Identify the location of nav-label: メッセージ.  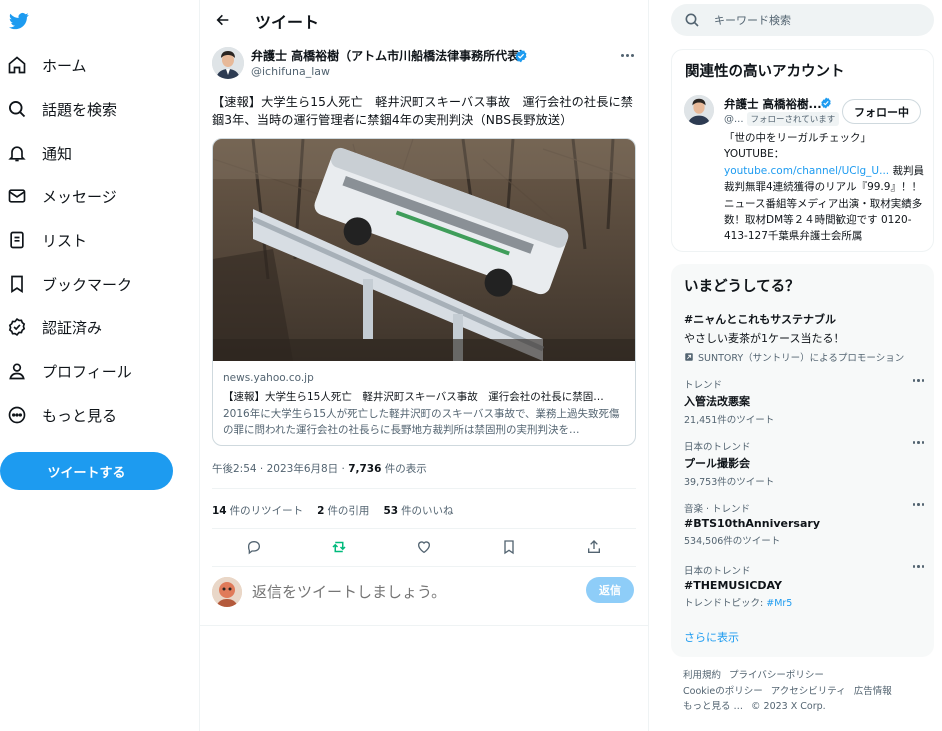
(79, 196).